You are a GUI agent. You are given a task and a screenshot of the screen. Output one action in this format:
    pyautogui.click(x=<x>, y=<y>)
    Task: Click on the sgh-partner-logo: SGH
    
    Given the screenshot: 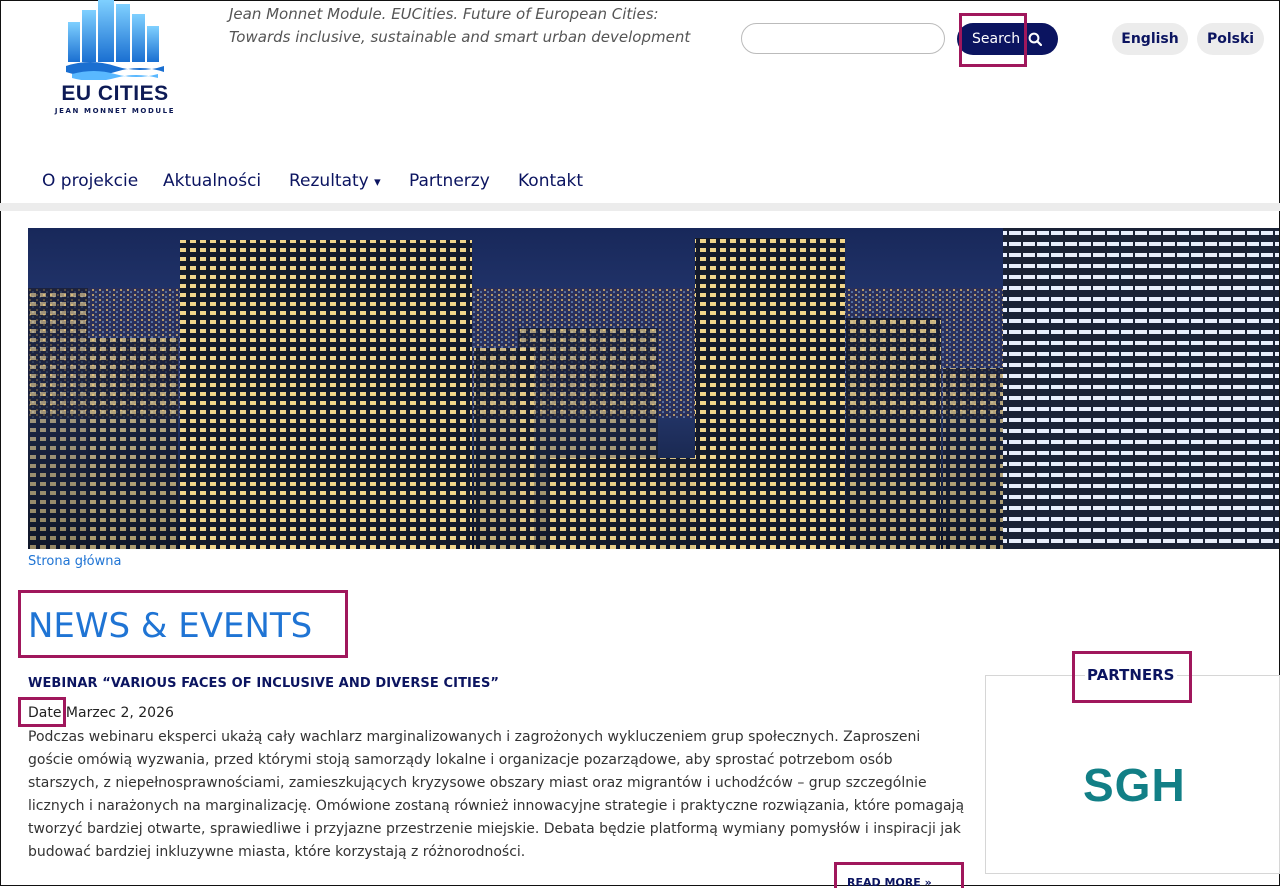 What is the action you would take?
    pyautogui.click(x=1134, y=785)
    